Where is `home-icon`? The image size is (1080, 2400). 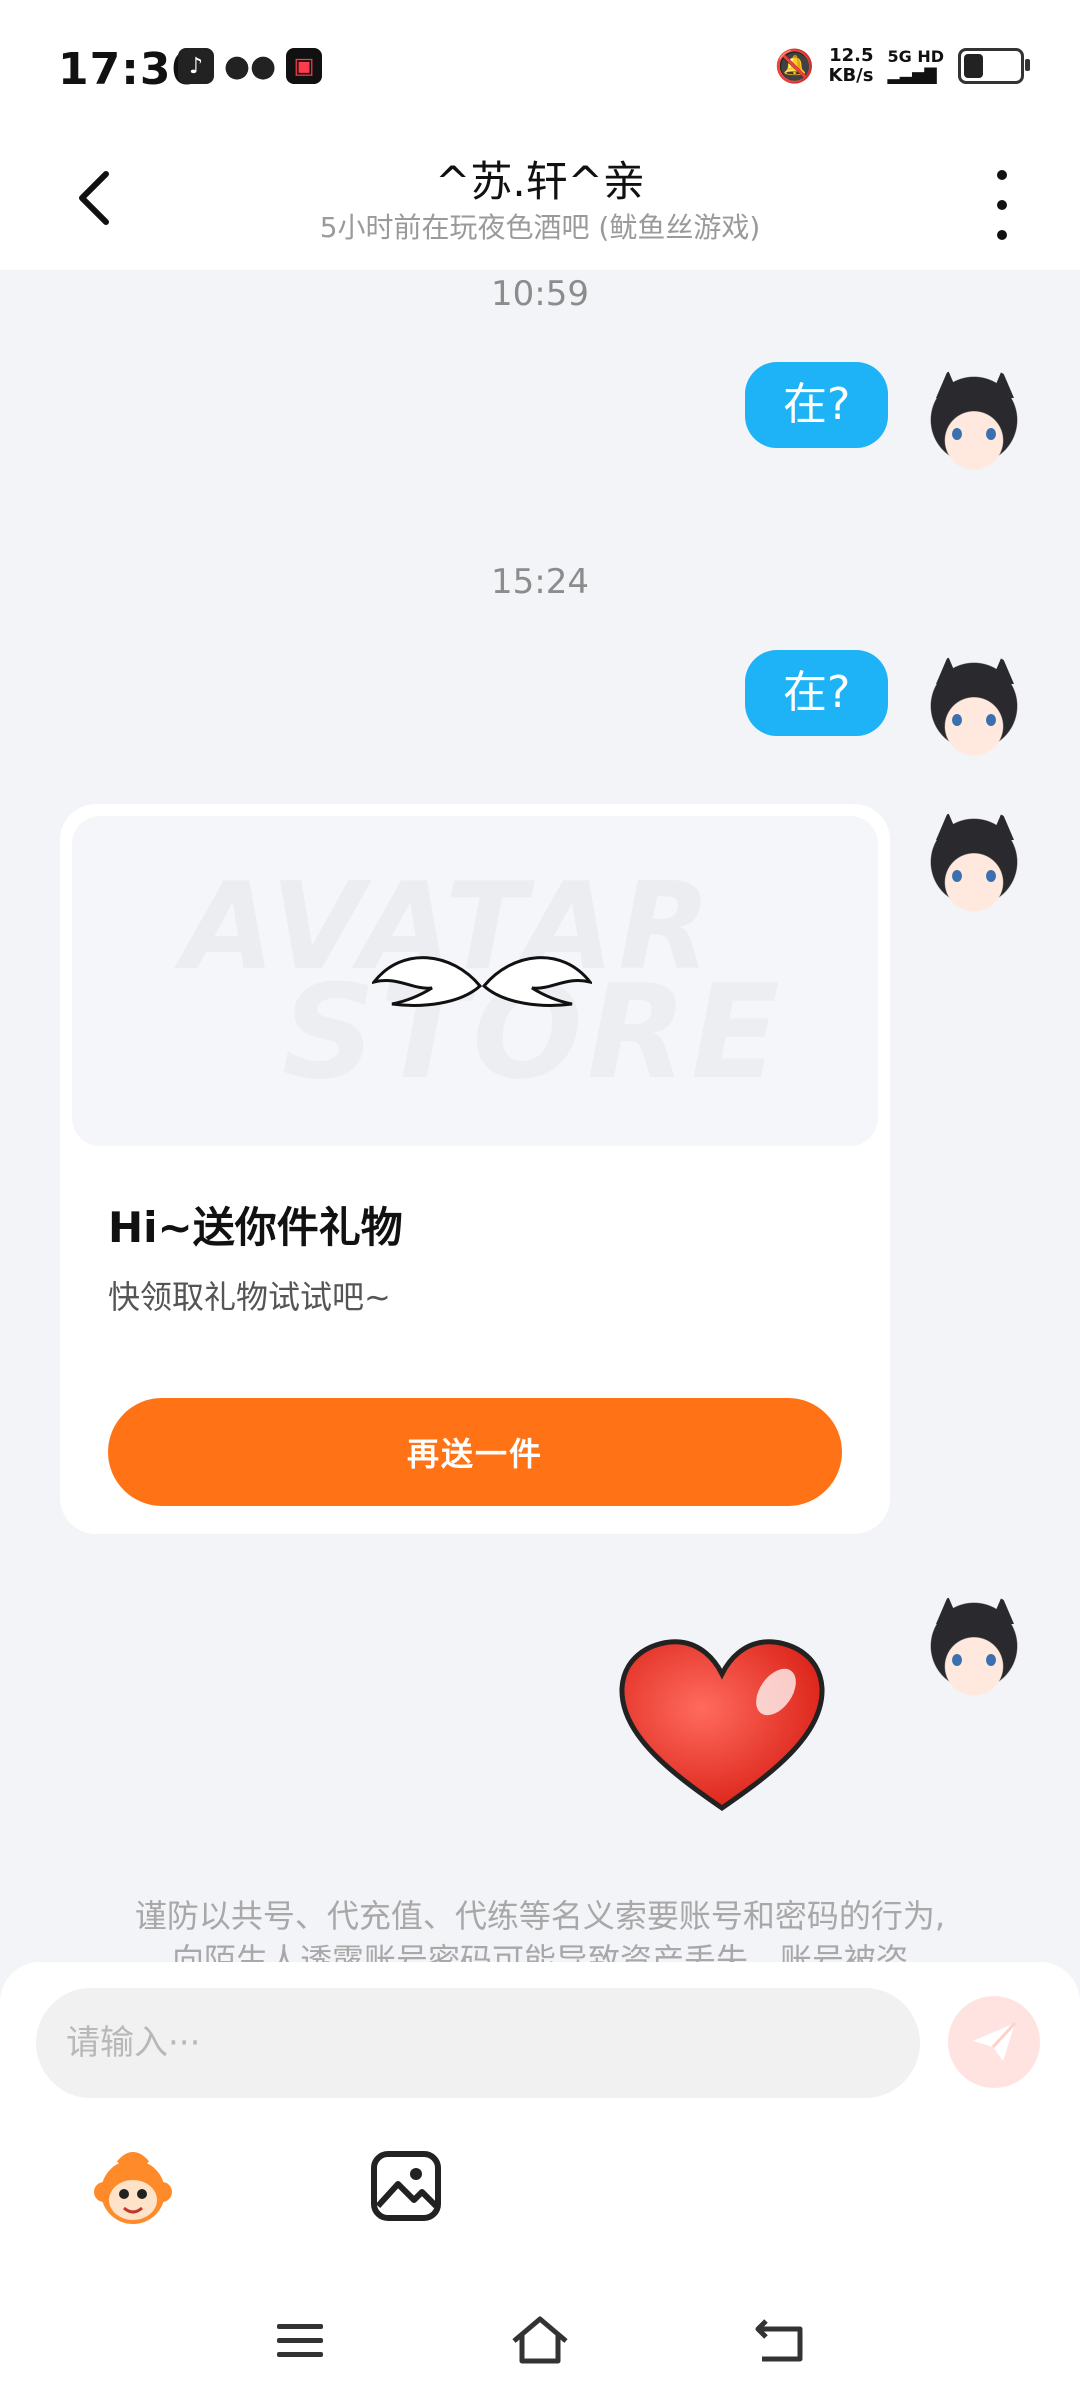
home-icon is located at coordinates (540, 2340).